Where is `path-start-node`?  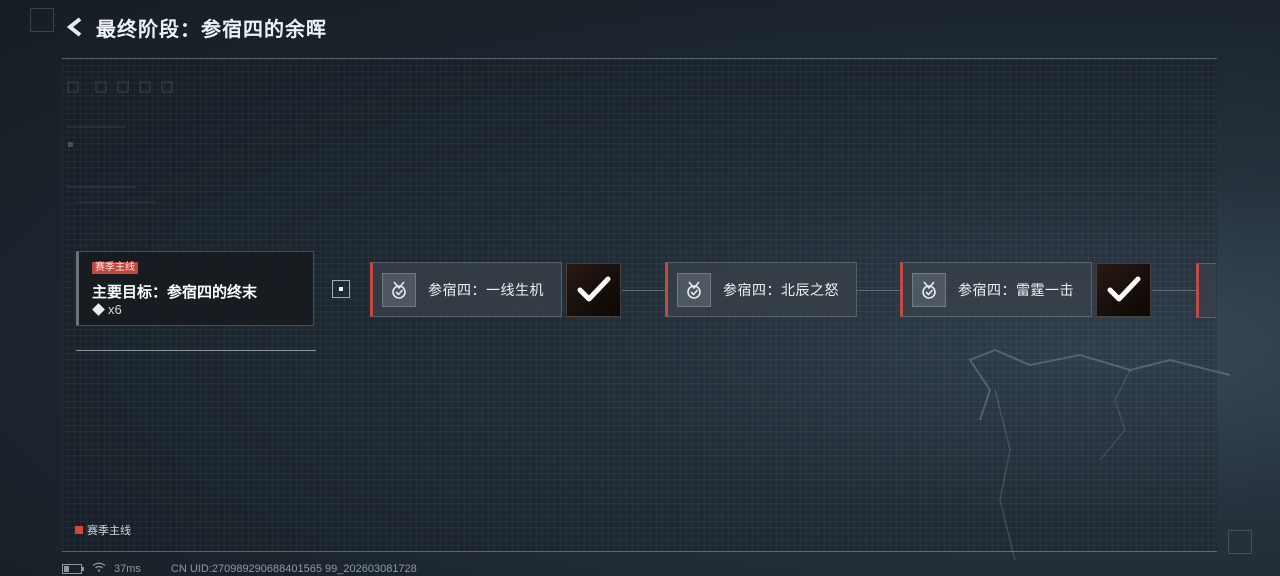
path-start-node is located at coordinates (341, 289).